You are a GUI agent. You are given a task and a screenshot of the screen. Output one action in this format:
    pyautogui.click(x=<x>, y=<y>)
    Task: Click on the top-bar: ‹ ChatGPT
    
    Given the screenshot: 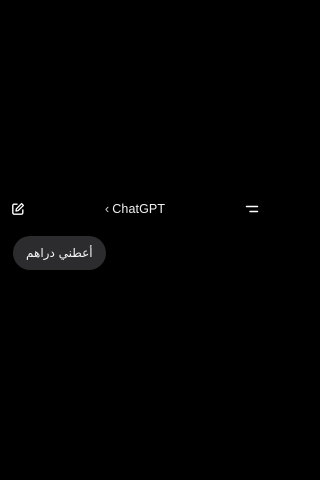 What is the action you would take?
    pyautogui.click(x=135, y=209)
    